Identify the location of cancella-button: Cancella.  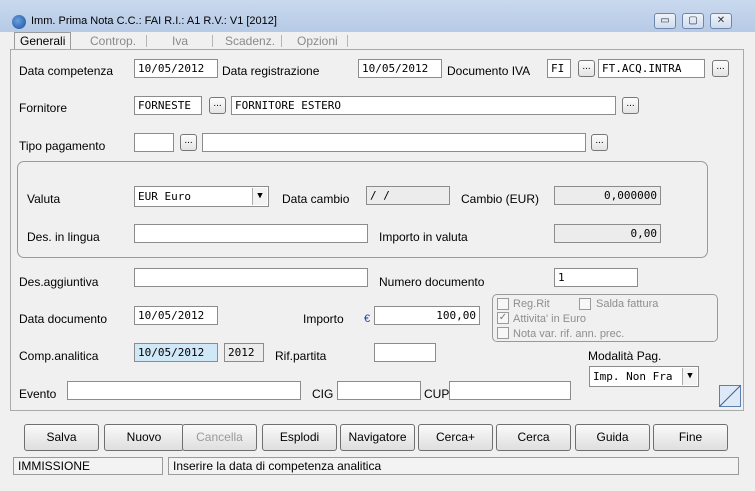
(219, 437).